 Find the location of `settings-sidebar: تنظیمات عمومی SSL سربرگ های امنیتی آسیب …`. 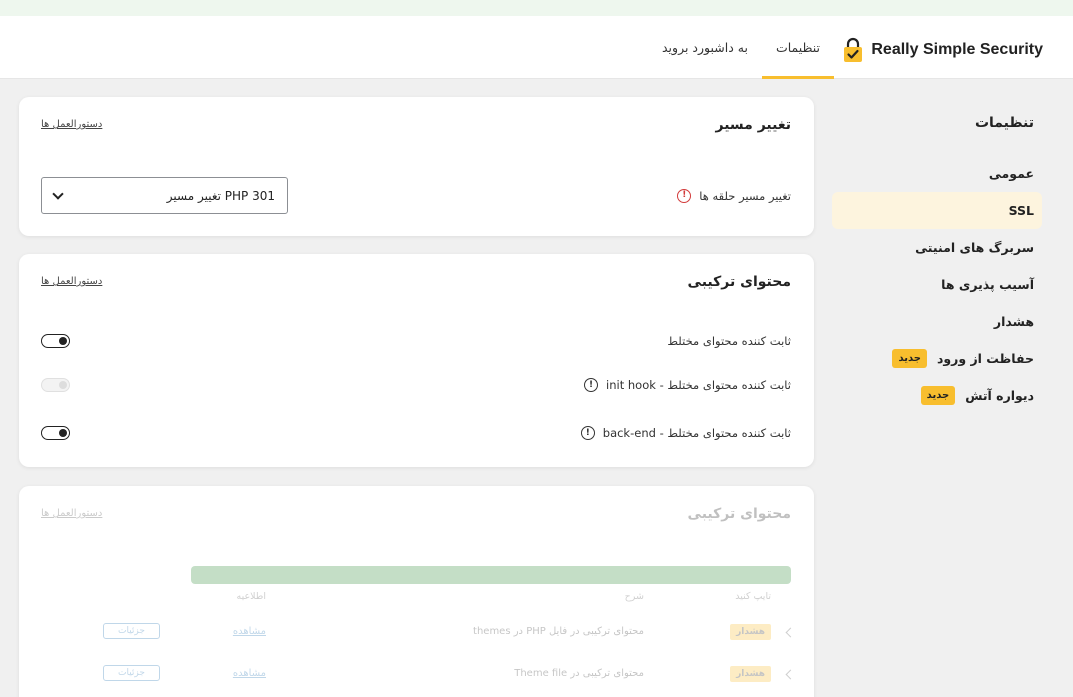

settings-sidebar: تنظیمات عمومی SSL سربرگ های امنیتی آسیب … is located at coordinates (937, 257).